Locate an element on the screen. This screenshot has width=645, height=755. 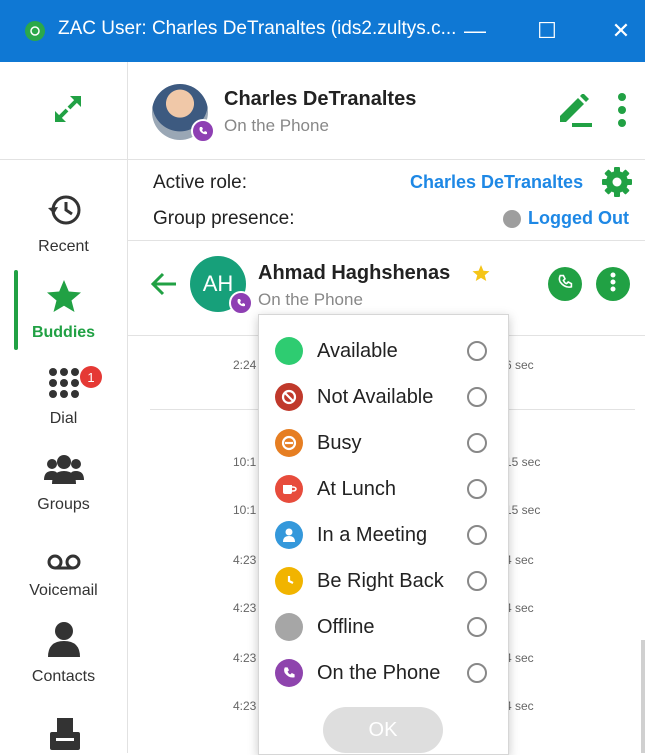
option-label: Be Right Back is located at coordinates (380, 580).